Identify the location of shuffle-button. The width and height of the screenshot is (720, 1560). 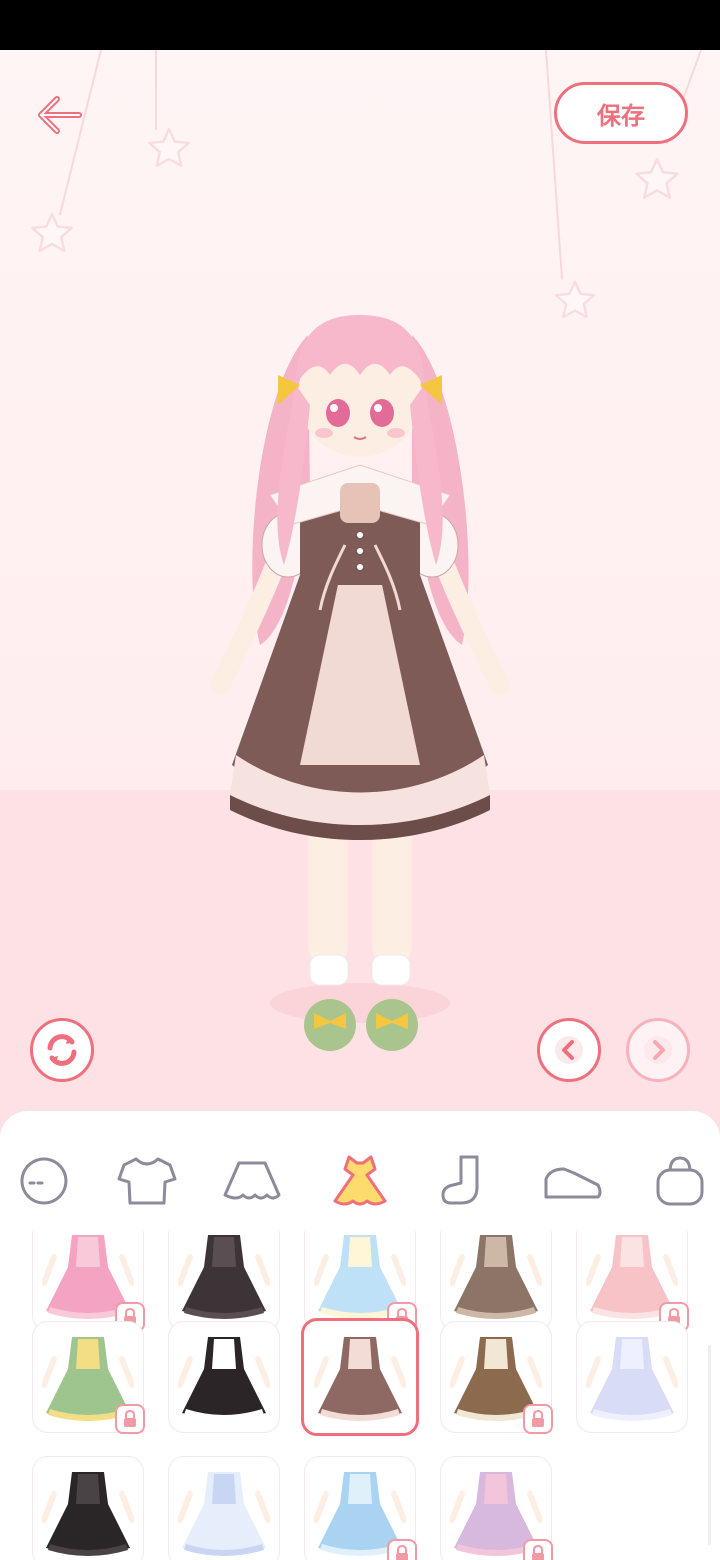
(62, 1050).